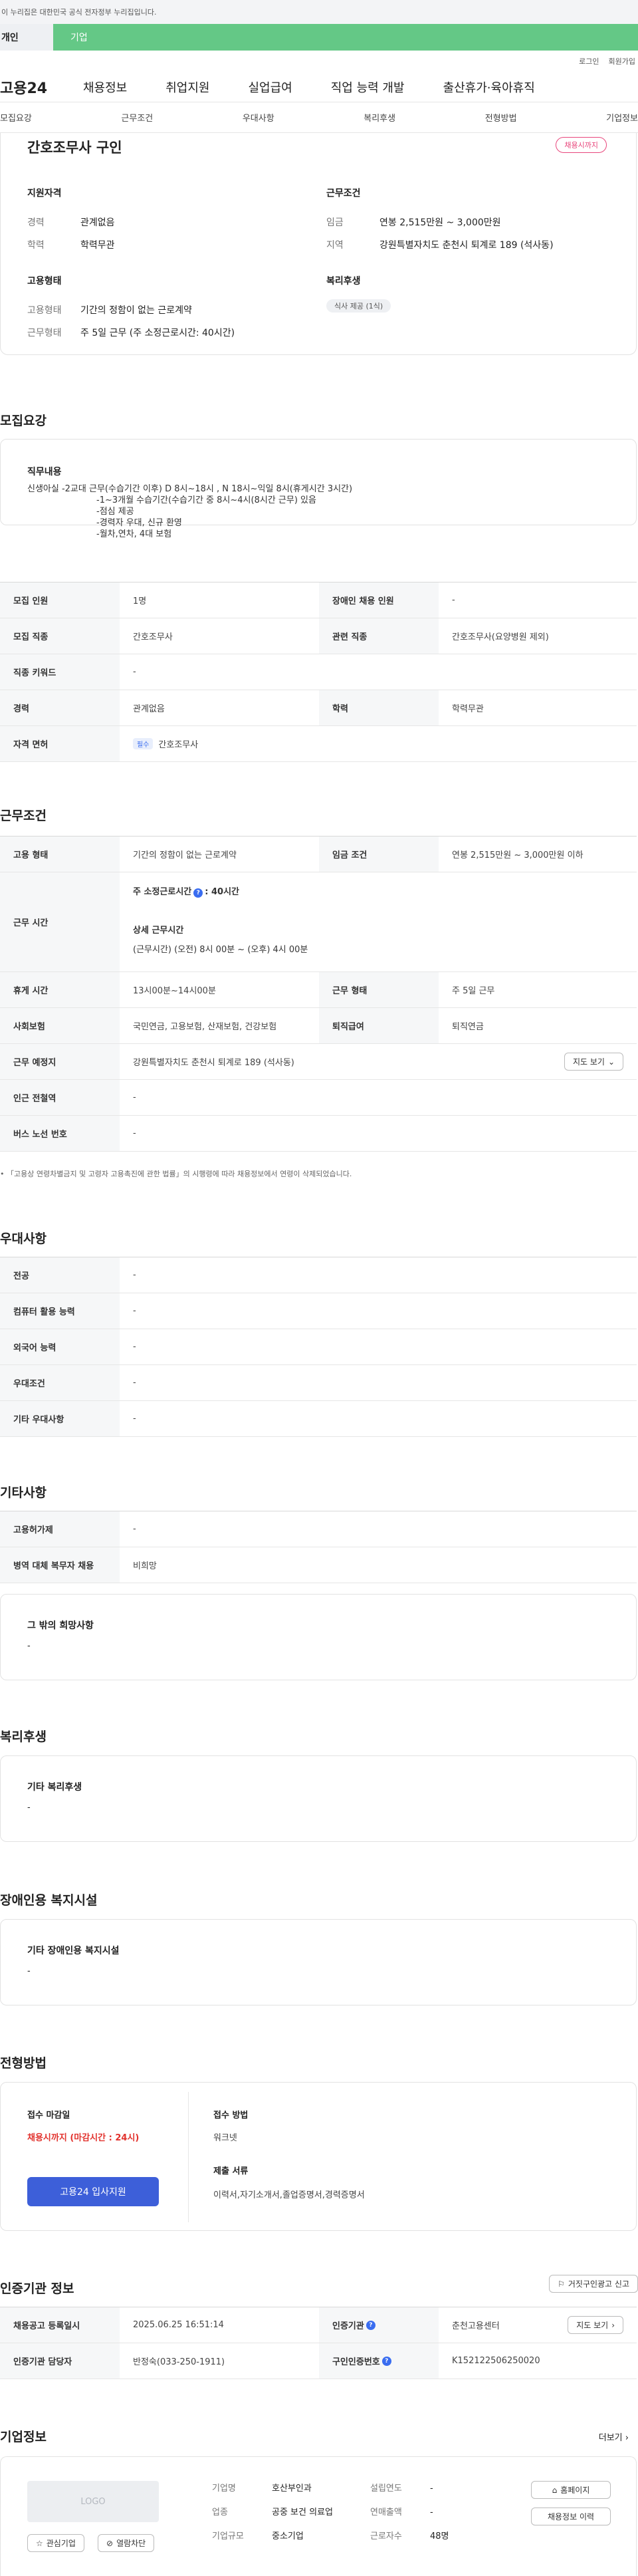 Image resolution: width=638 pixels, height=2576 pixels. I want to click on utility-bar: 로그인 회원가입, so click(319, 62).